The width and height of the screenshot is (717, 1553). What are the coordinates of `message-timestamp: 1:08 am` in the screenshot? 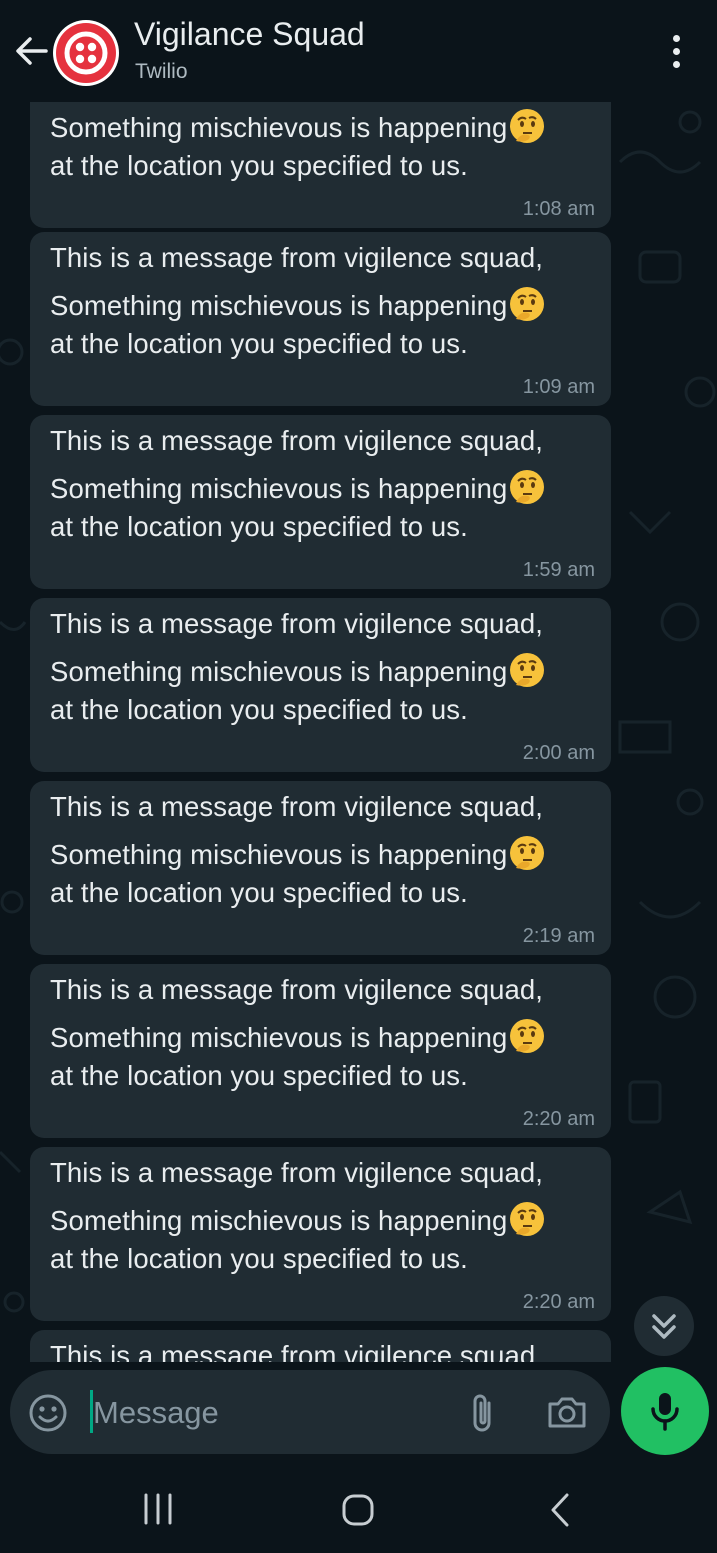 It's located at (558, 209).